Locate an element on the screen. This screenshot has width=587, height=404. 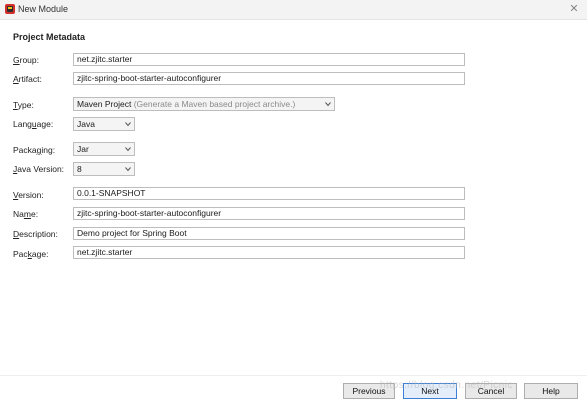
title-bar: New Module ✕ is located at coordinates (293, 10).